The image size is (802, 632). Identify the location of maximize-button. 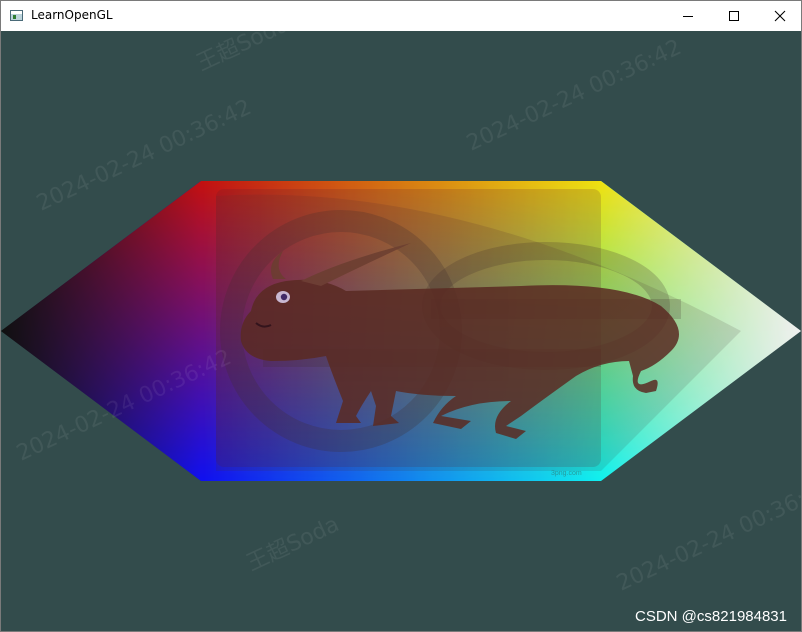
(734, 16).